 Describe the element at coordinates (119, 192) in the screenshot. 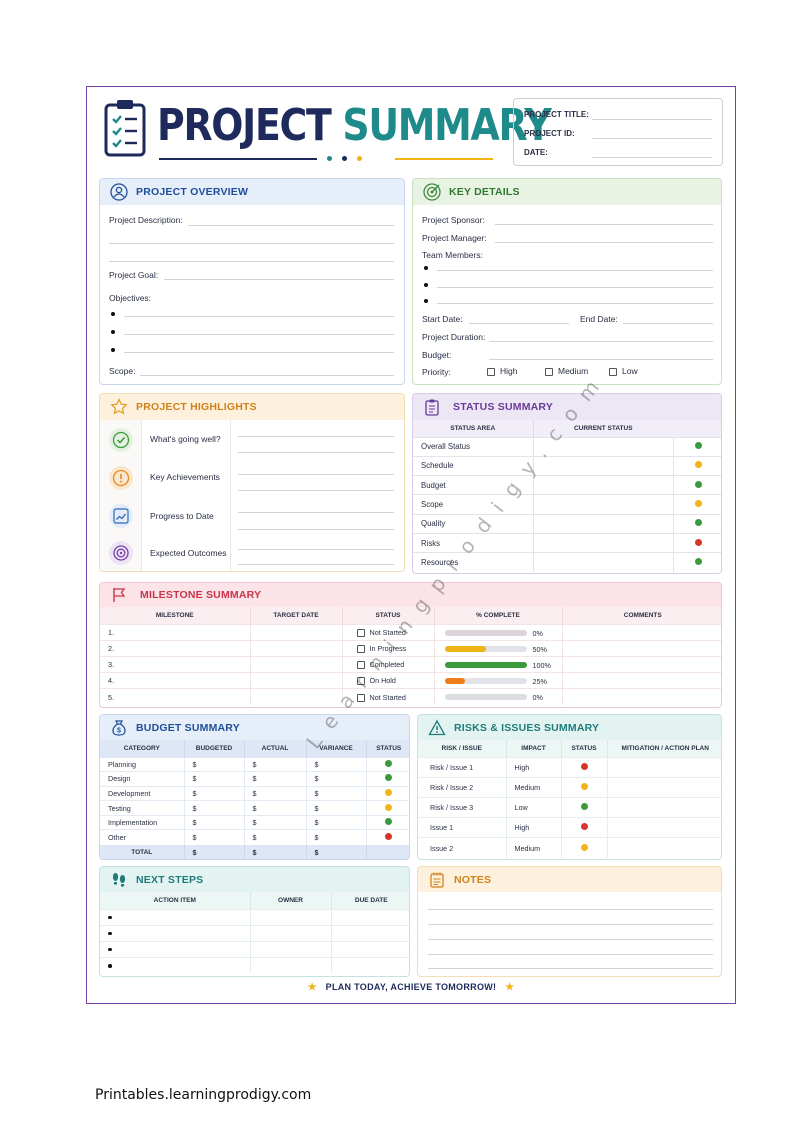

I see `user-icon` at that location.